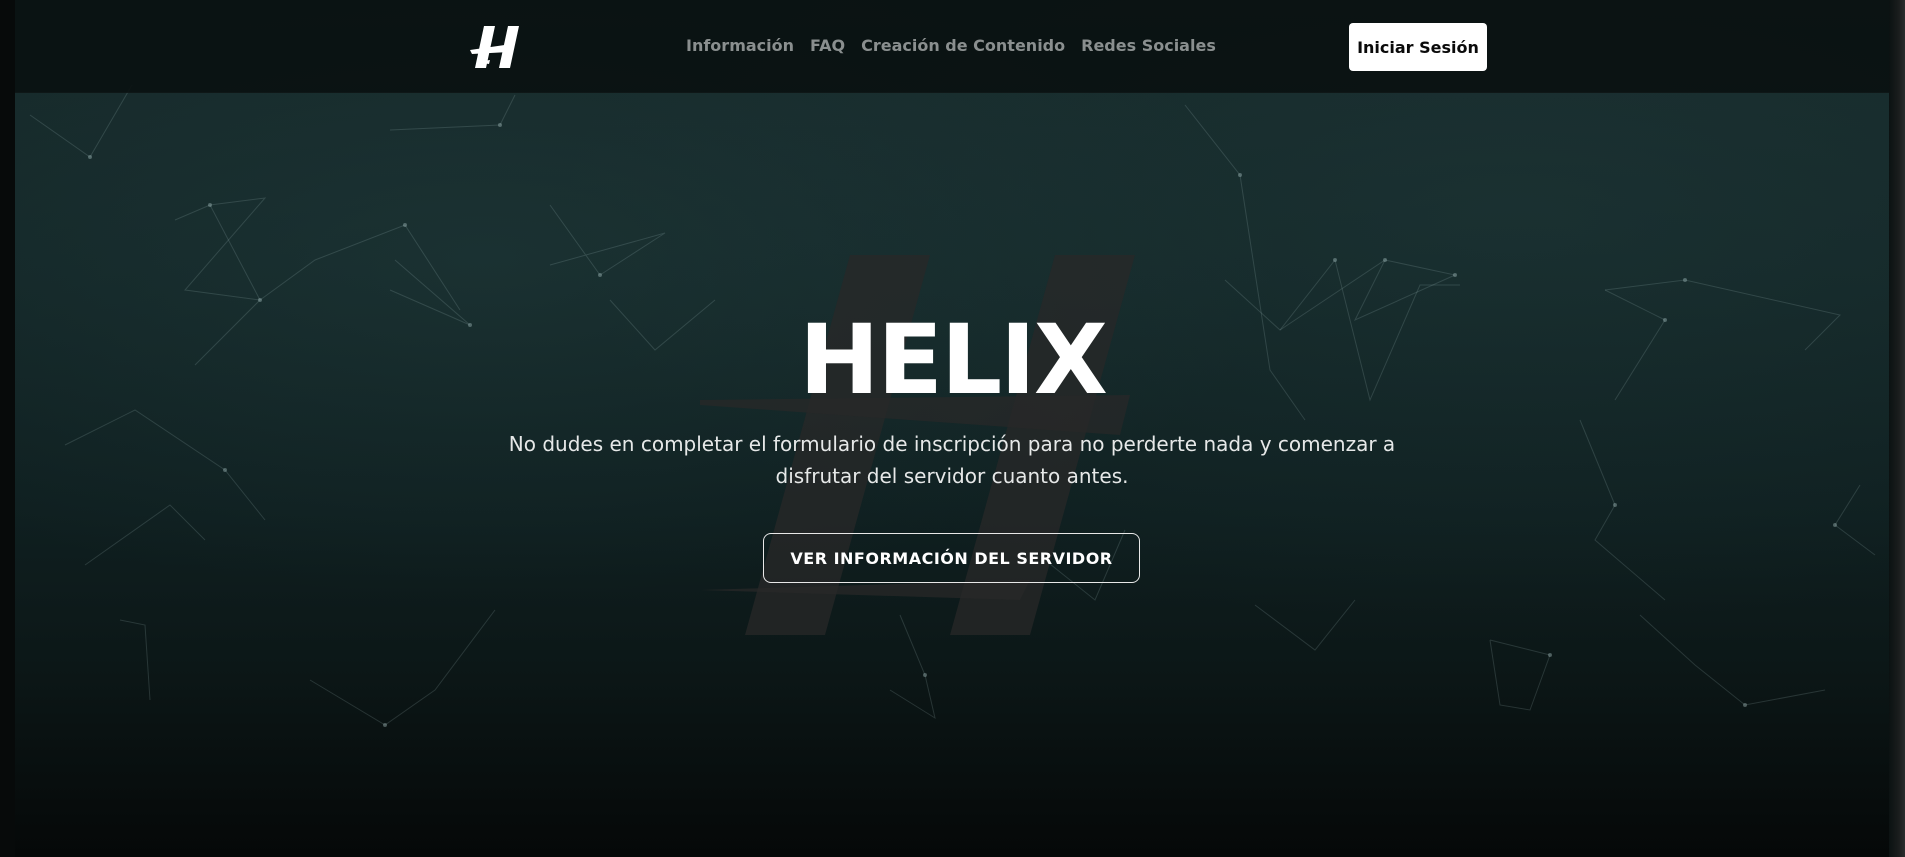 The width and height of the screenshot is (1905, 857). I want to click on scrollbar, so click(1897, 428).